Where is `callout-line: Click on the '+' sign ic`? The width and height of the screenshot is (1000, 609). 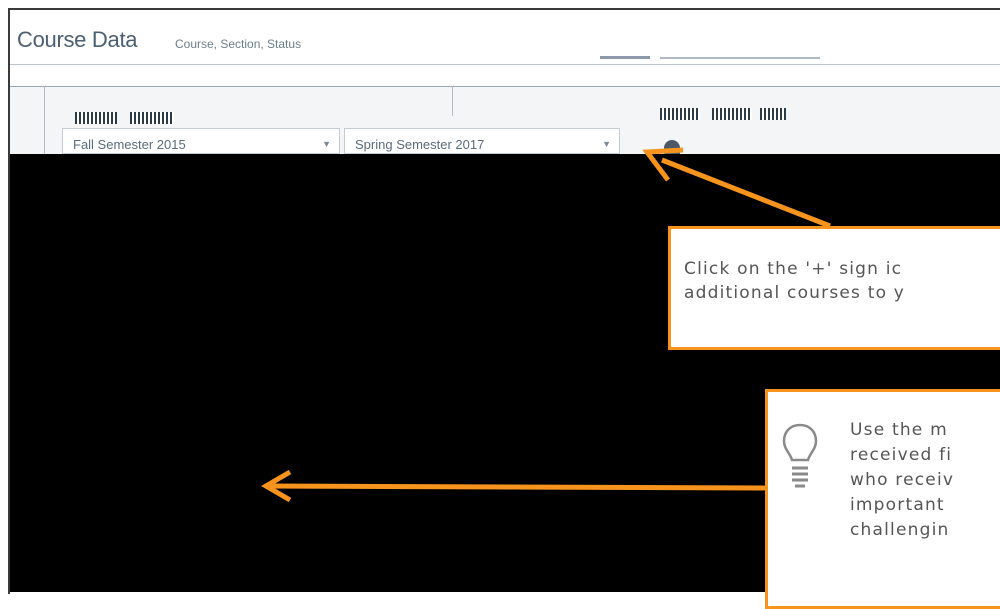 callout-line: Click on the '+' sign ic is located at coordinates (793, 269).